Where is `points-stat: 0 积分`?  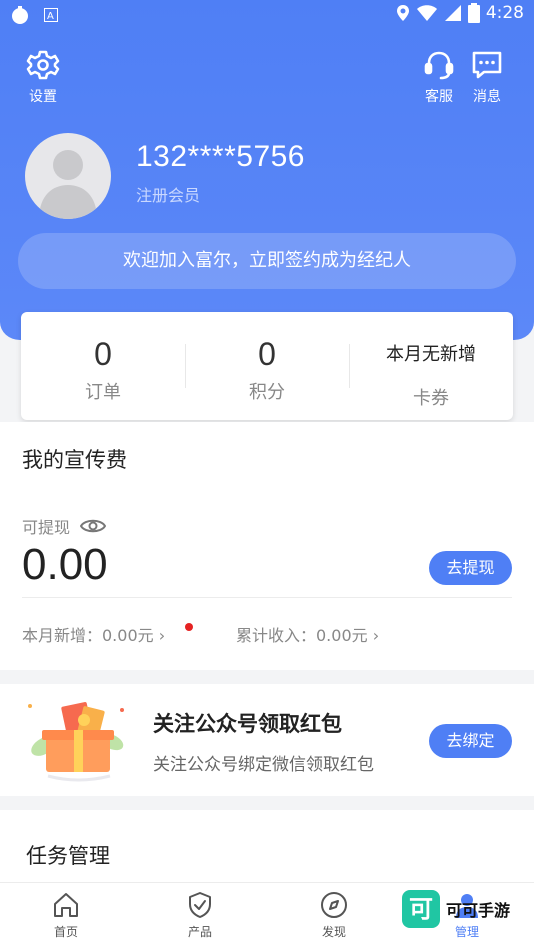 points-stat: 0 积分 is located at coordinates (267, 366).